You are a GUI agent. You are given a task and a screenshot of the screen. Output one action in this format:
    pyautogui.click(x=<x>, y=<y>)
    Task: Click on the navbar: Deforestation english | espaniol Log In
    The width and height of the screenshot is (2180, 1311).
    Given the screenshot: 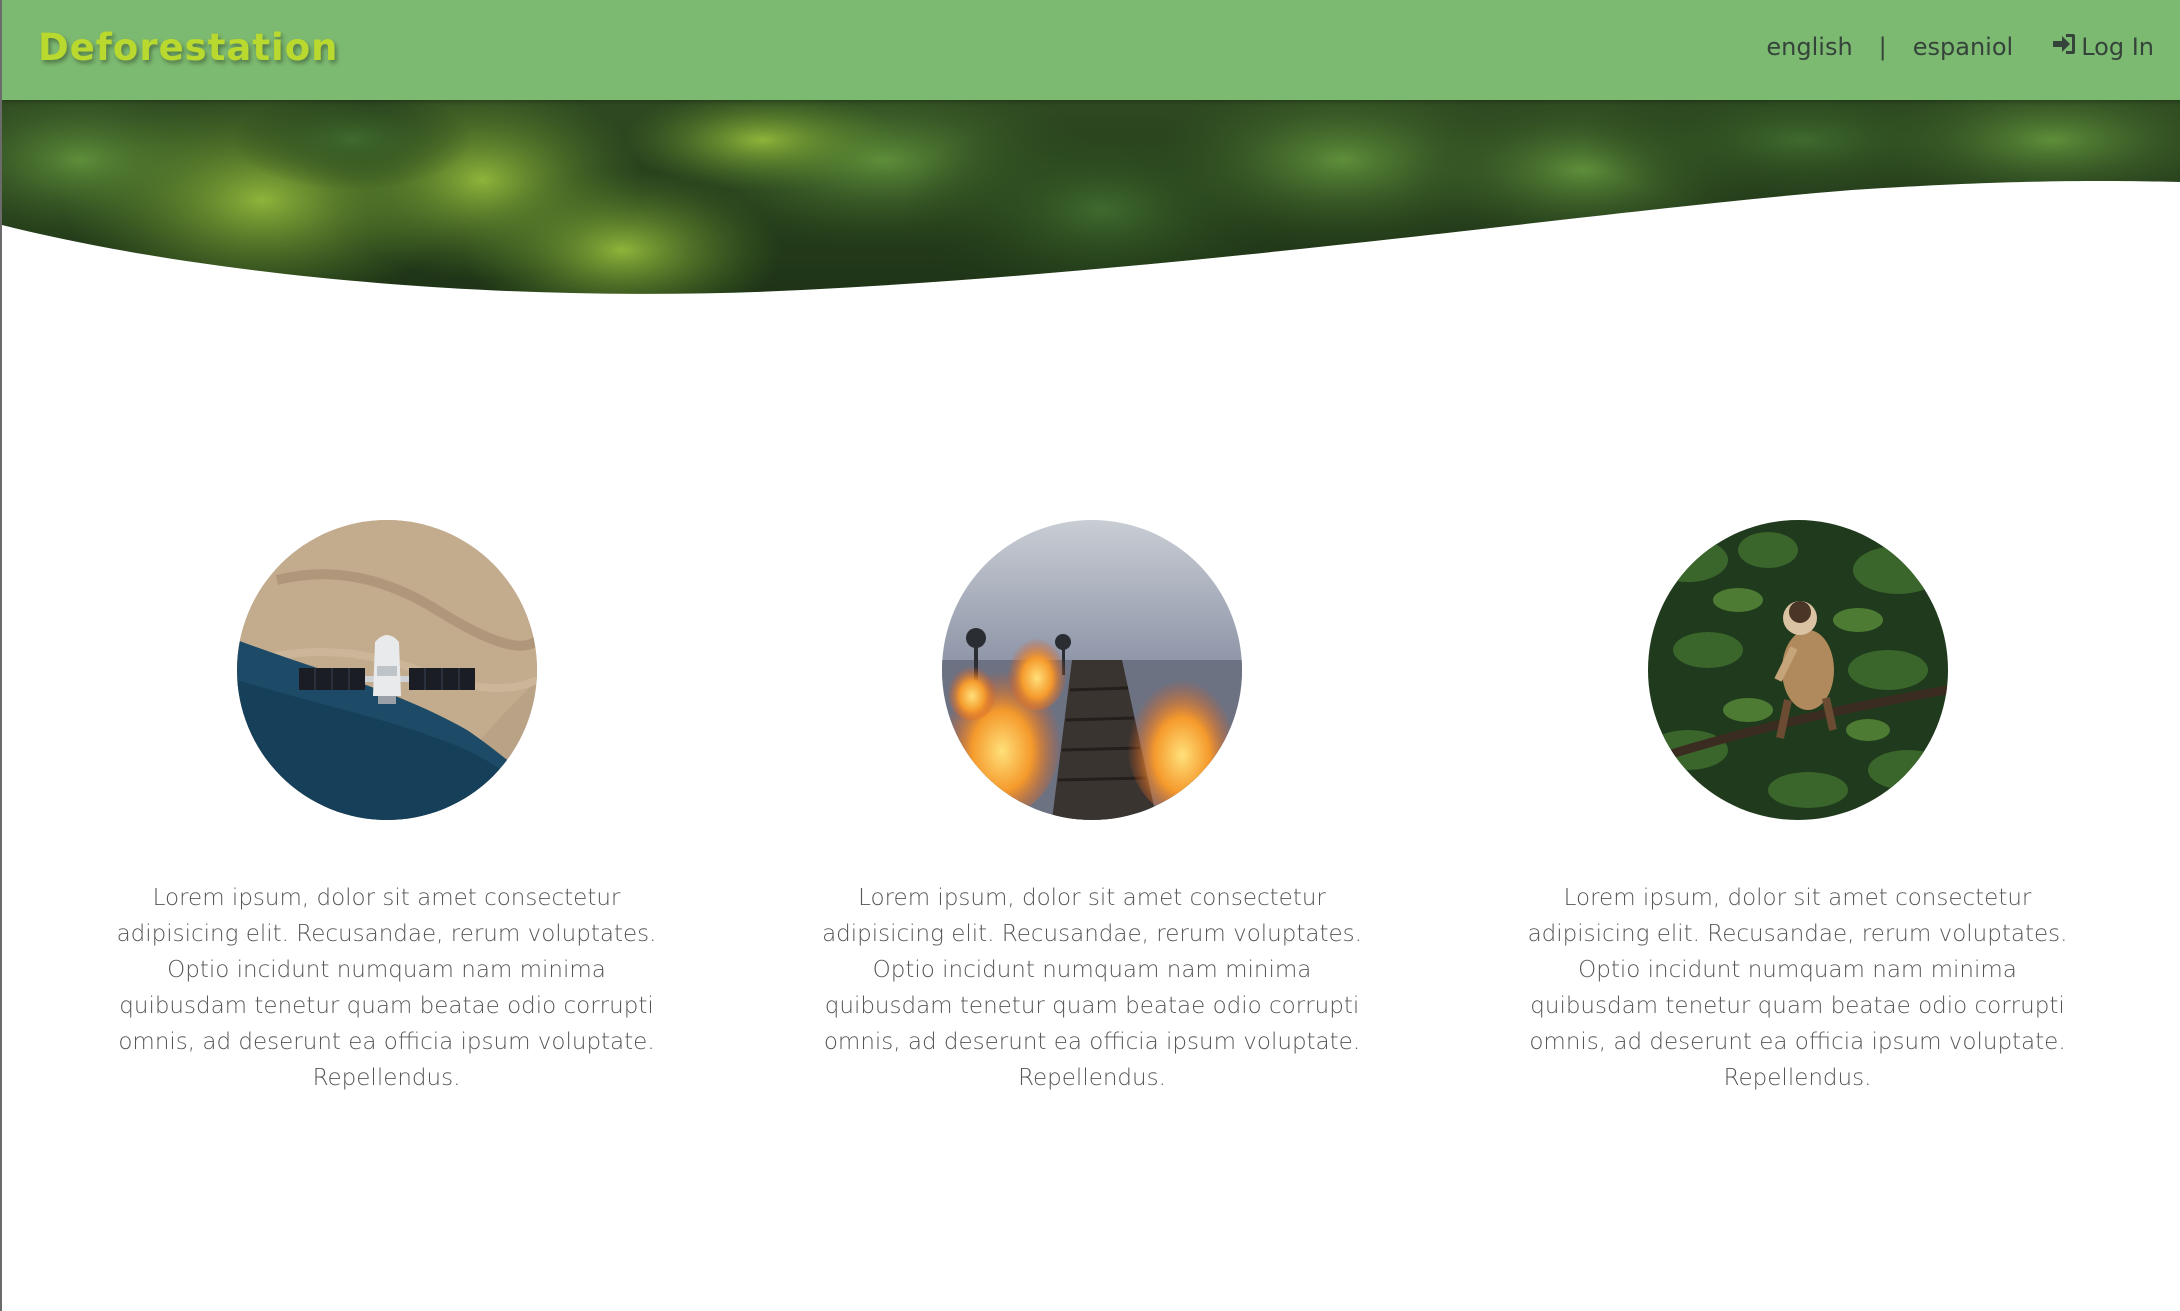 What is the action you would take?
    pyautogui.click(x=1091, y=50)
    